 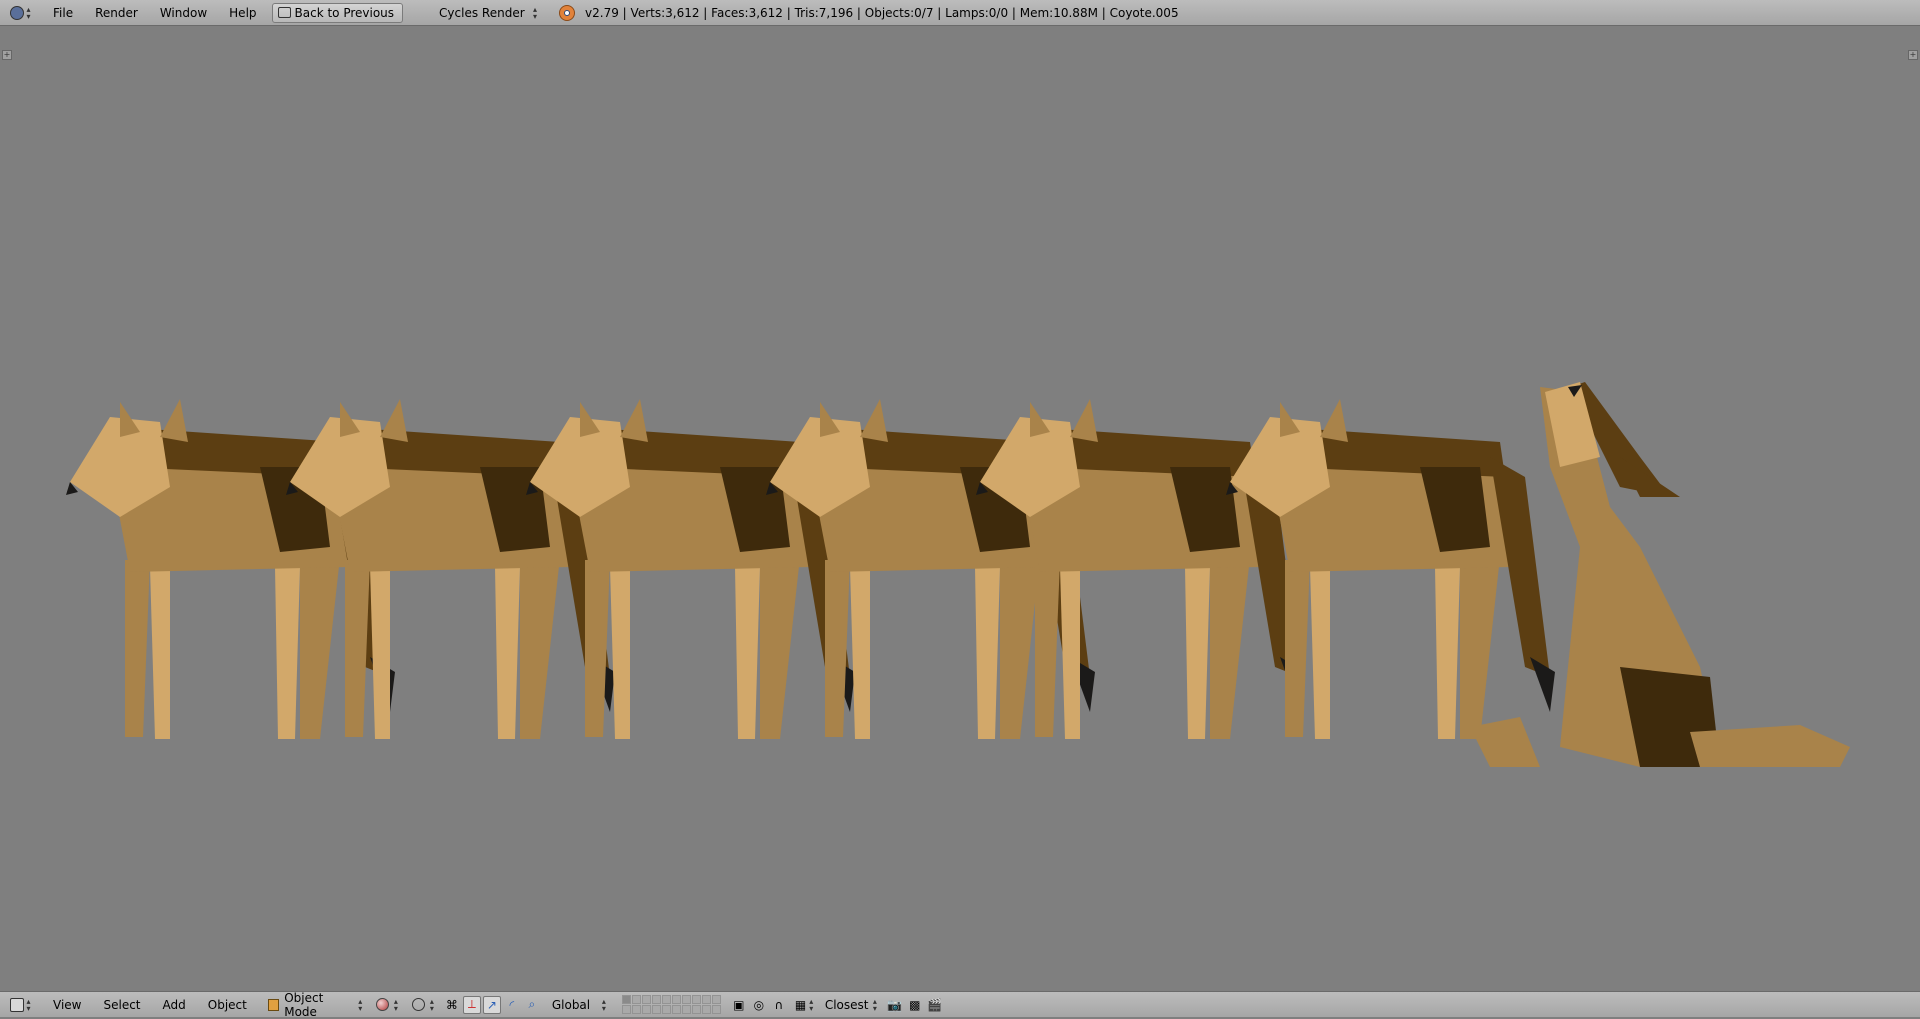 I want to click on opengl-render-still-icon: 📷, so click(x=895, y=1005).